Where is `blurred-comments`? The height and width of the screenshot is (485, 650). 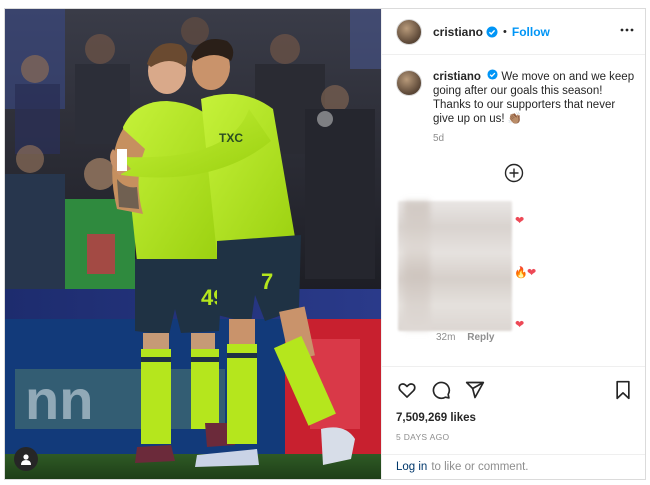
blurred-comments is located at coordinates (455, 266).